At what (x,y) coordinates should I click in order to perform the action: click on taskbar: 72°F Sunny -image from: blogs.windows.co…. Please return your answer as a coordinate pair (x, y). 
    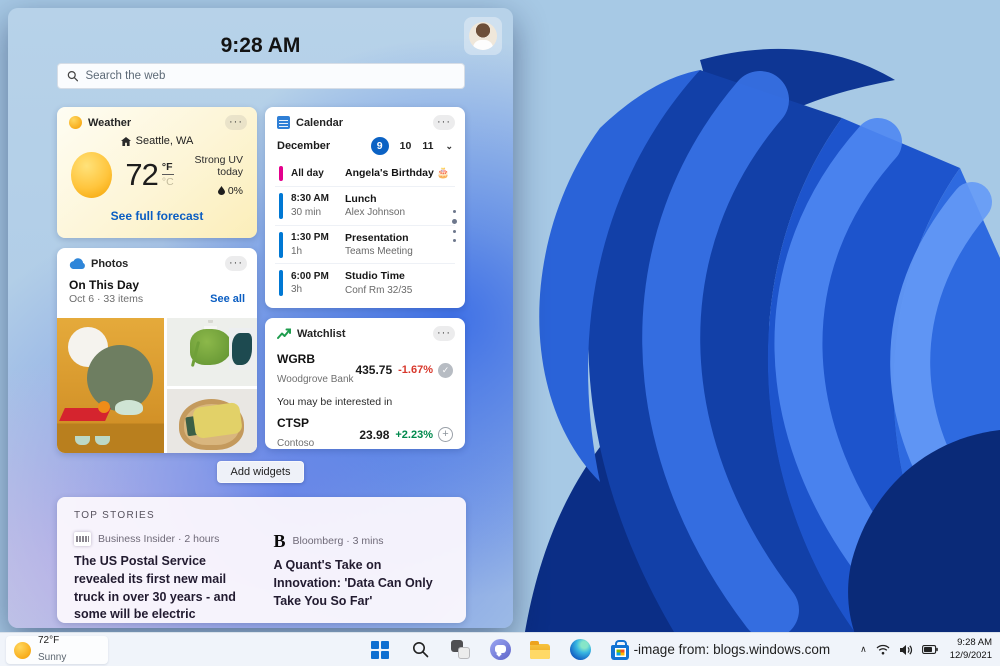
    Looking at the image, I should click on (500, 649).